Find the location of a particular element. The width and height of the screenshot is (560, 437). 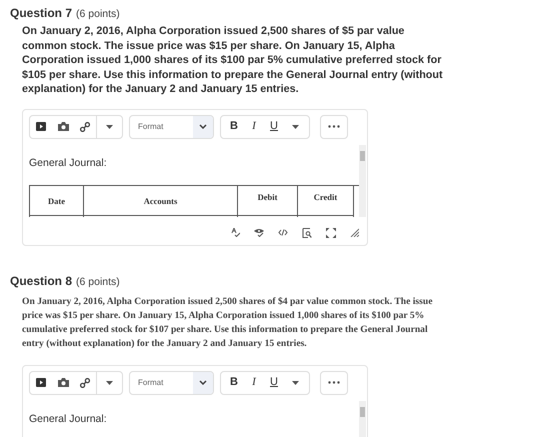

column-header: Accounts is located at coordinates (160, 201).